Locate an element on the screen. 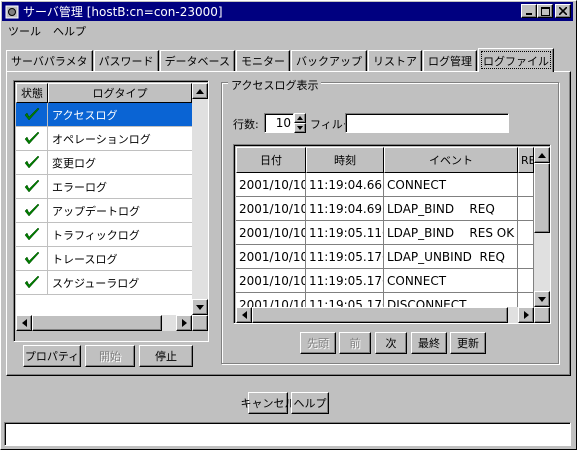 Image resolution: width=577 pixels, height=450 pixels. close-icon is located at coordinates (563, 11).